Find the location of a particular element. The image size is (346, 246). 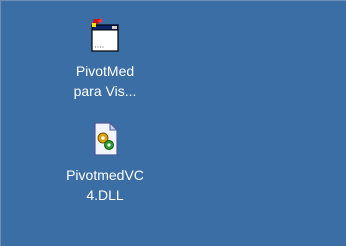

icon-label-line1: PivotMed is located at coordinates (105, 71).